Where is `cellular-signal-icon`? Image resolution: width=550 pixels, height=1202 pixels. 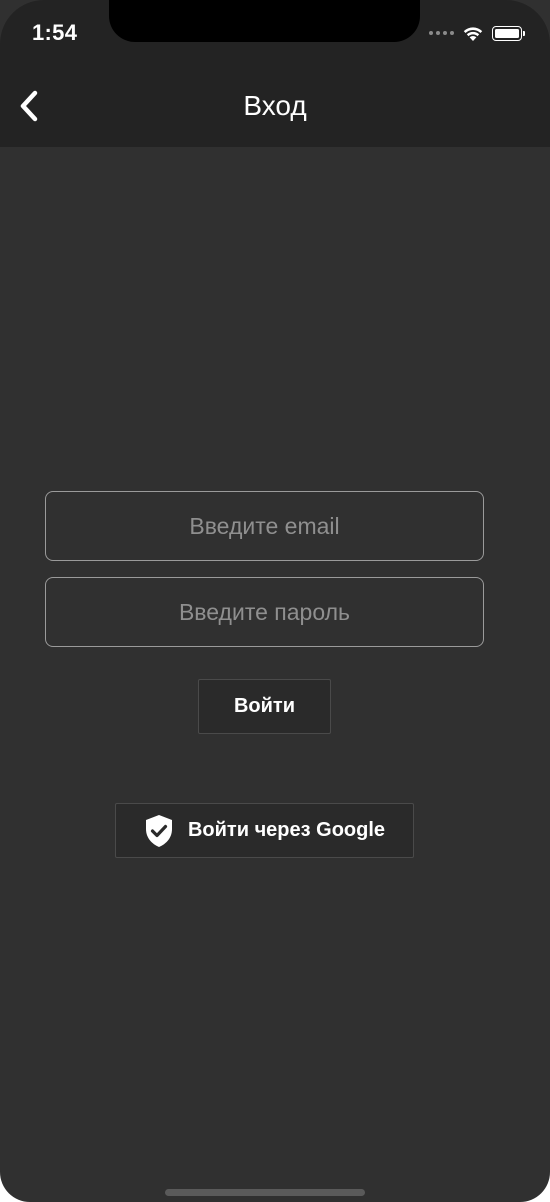
cellular-signal-icon is located at coordinates (441, 33).